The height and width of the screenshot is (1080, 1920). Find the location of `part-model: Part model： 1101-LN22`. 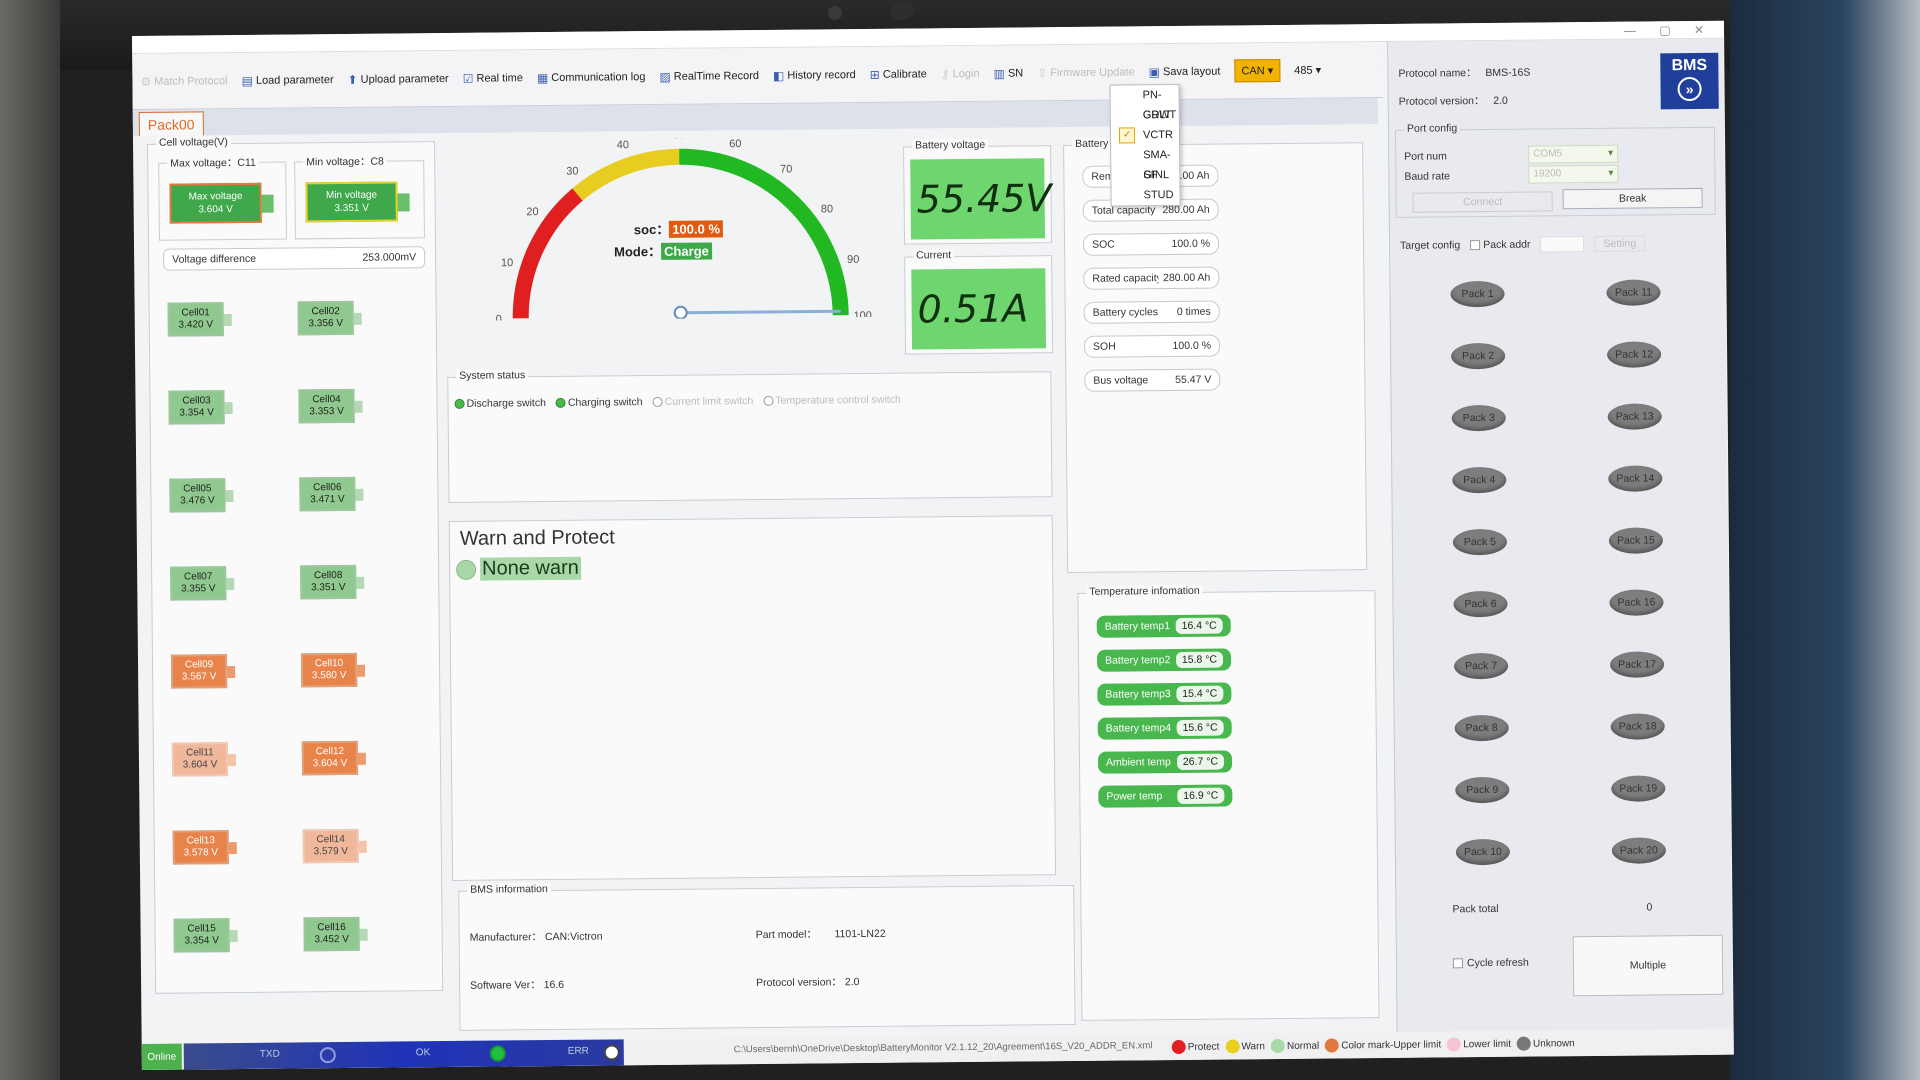

part-model: Part model： 1101-LN22 is located at coordinates (821, 934).